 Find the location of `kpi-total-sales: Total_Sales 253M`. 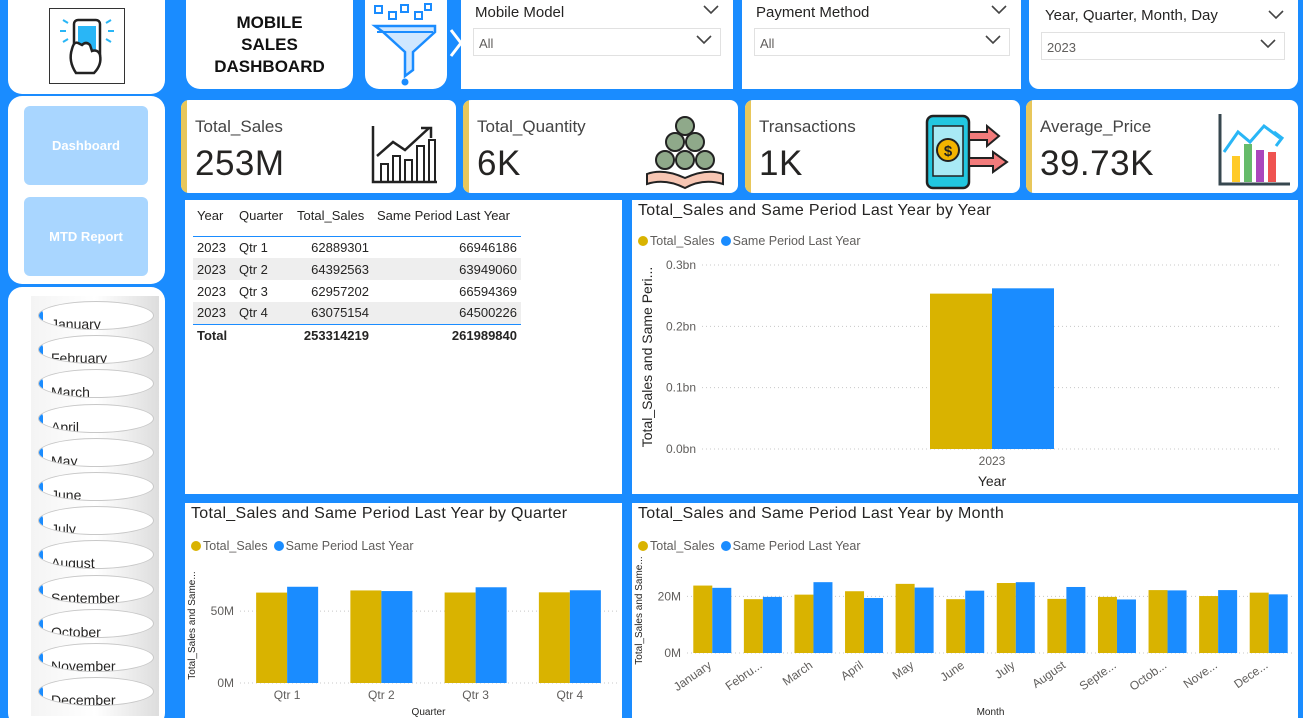

kpi-total-sales: Total_Sales 253M is located at coordinates (318, 146).